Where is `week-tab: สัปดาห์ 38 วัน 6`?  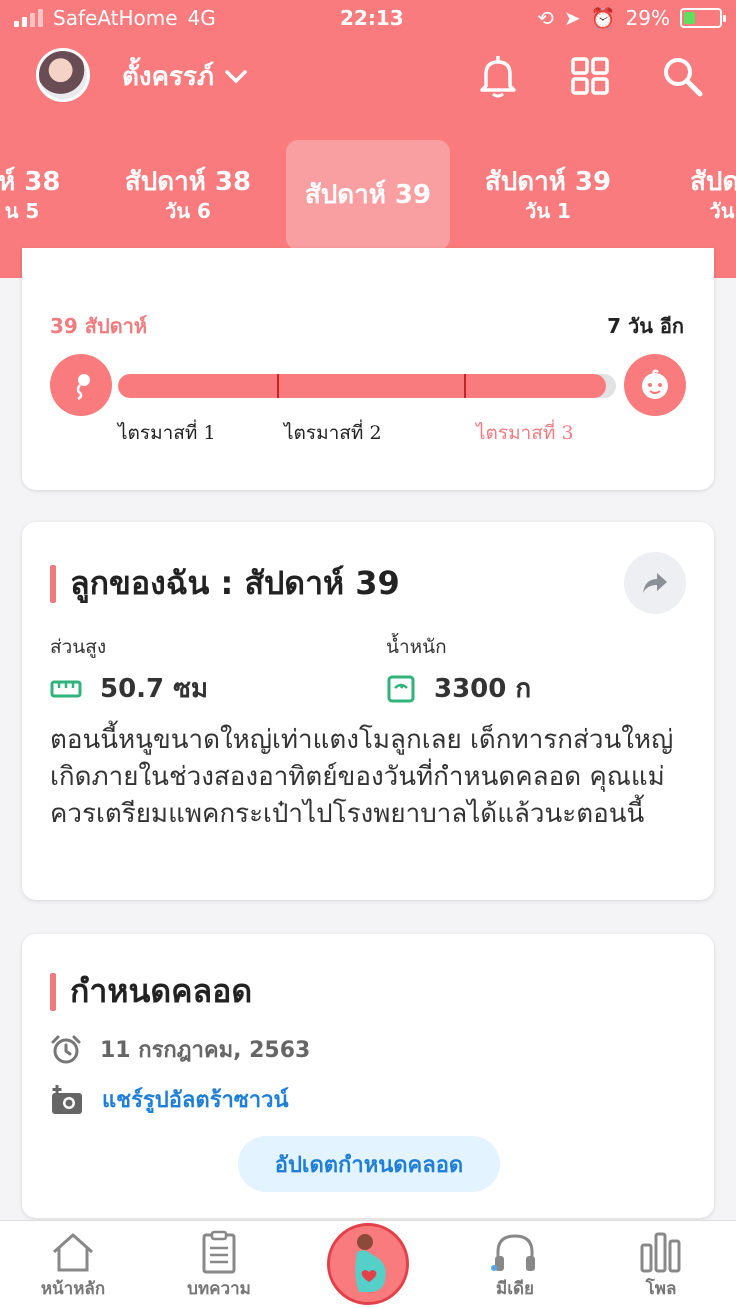 week-tab: สัปดาห์ 38 วัน 6 is located at coordinates (188, 195).